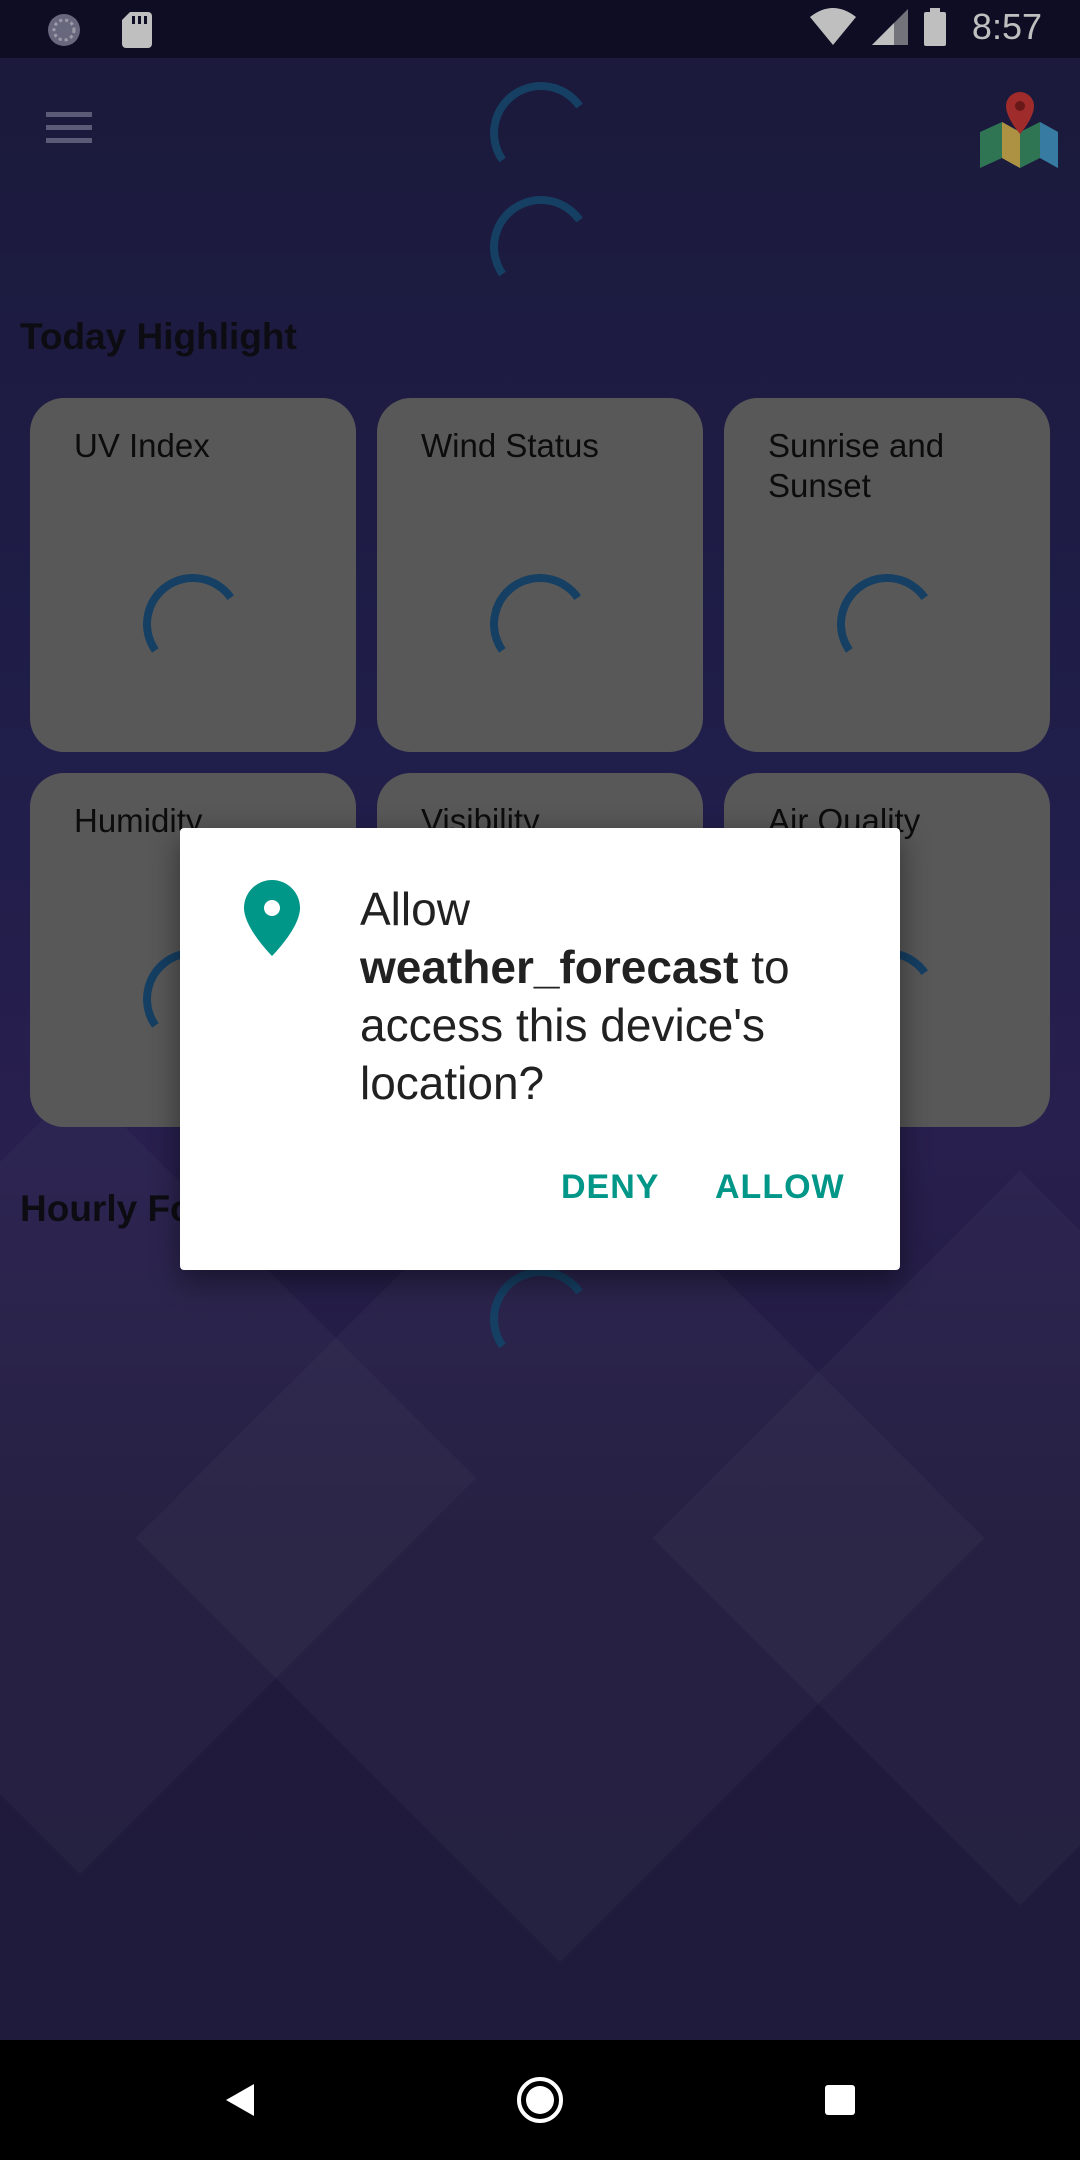 This screenshot has width=1080, height=2160. I want to click on navigation-bar, so click(540, 2100).